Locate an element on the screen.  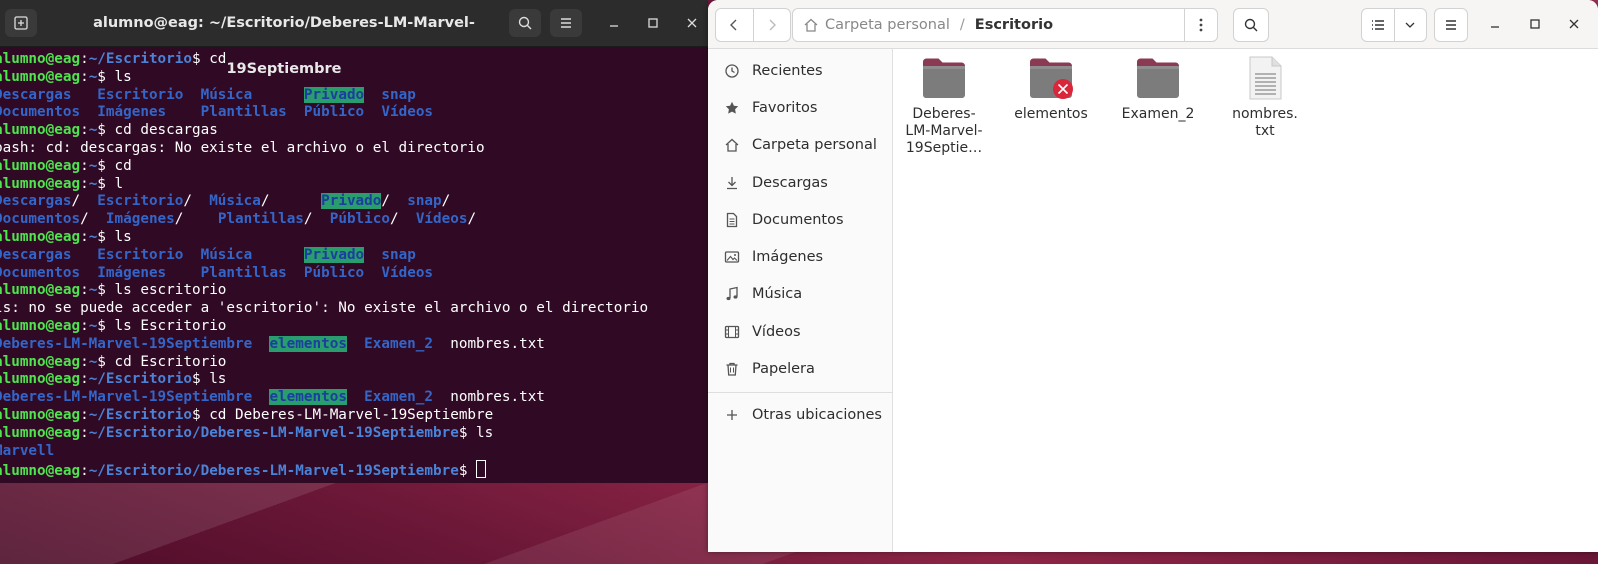
path-segment-home: Carpeta personal is located at coordinates (887, 25).